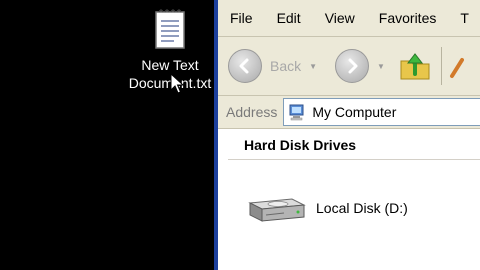 The image size is (480, 270). What do you see at coordinates (177, 83) in the screenshot?
I see `mouse-pointer-icon` at bounding box center [177, 83].